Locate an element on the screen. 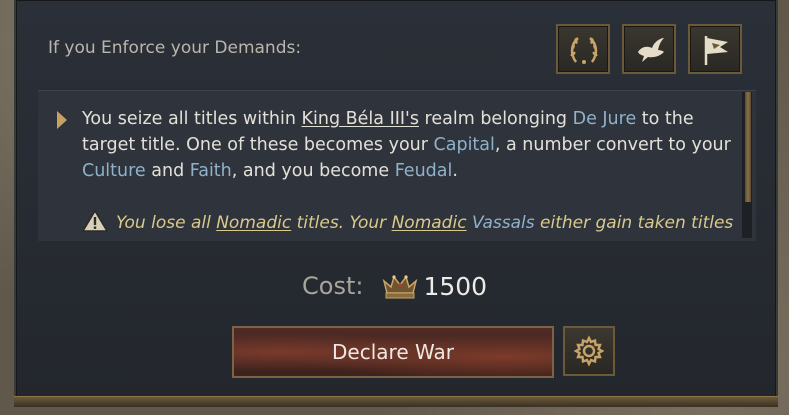 This screenshot has width=789, height=415. war-banner-button is located at coordinates (715, 49).